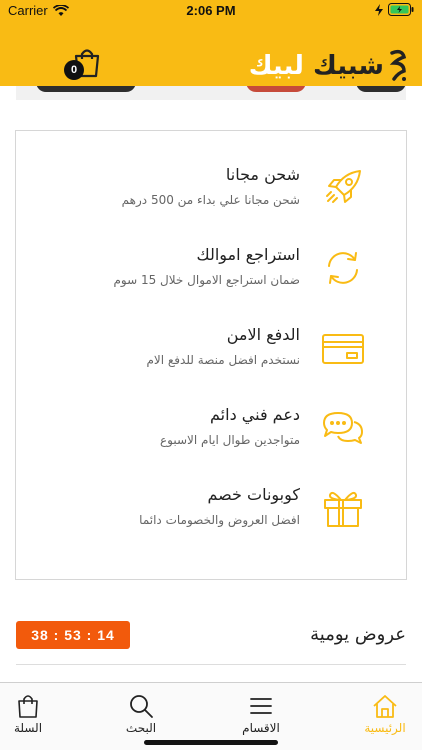  I want to click on tab-label: الاقسام, so click(261, 728).